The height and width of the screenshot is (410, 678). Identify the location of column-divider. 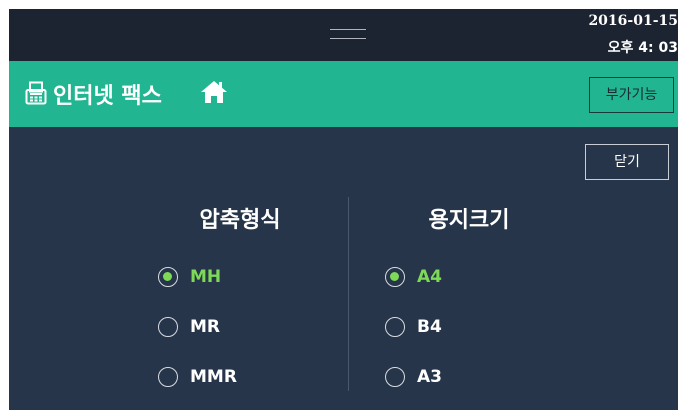
(348, 294).